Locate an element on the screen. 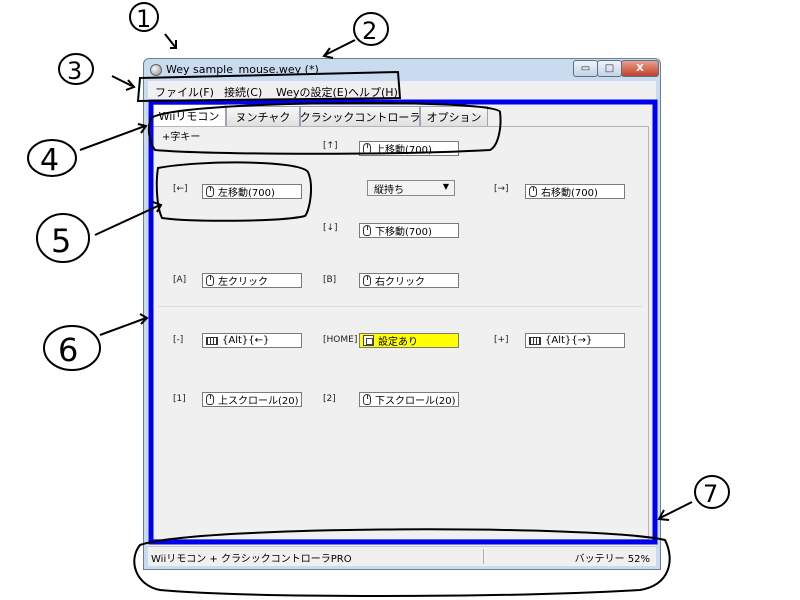 The width and height of the screenshot is (800, 600). annotation-number: 5 is located at coordinates (61, 241).